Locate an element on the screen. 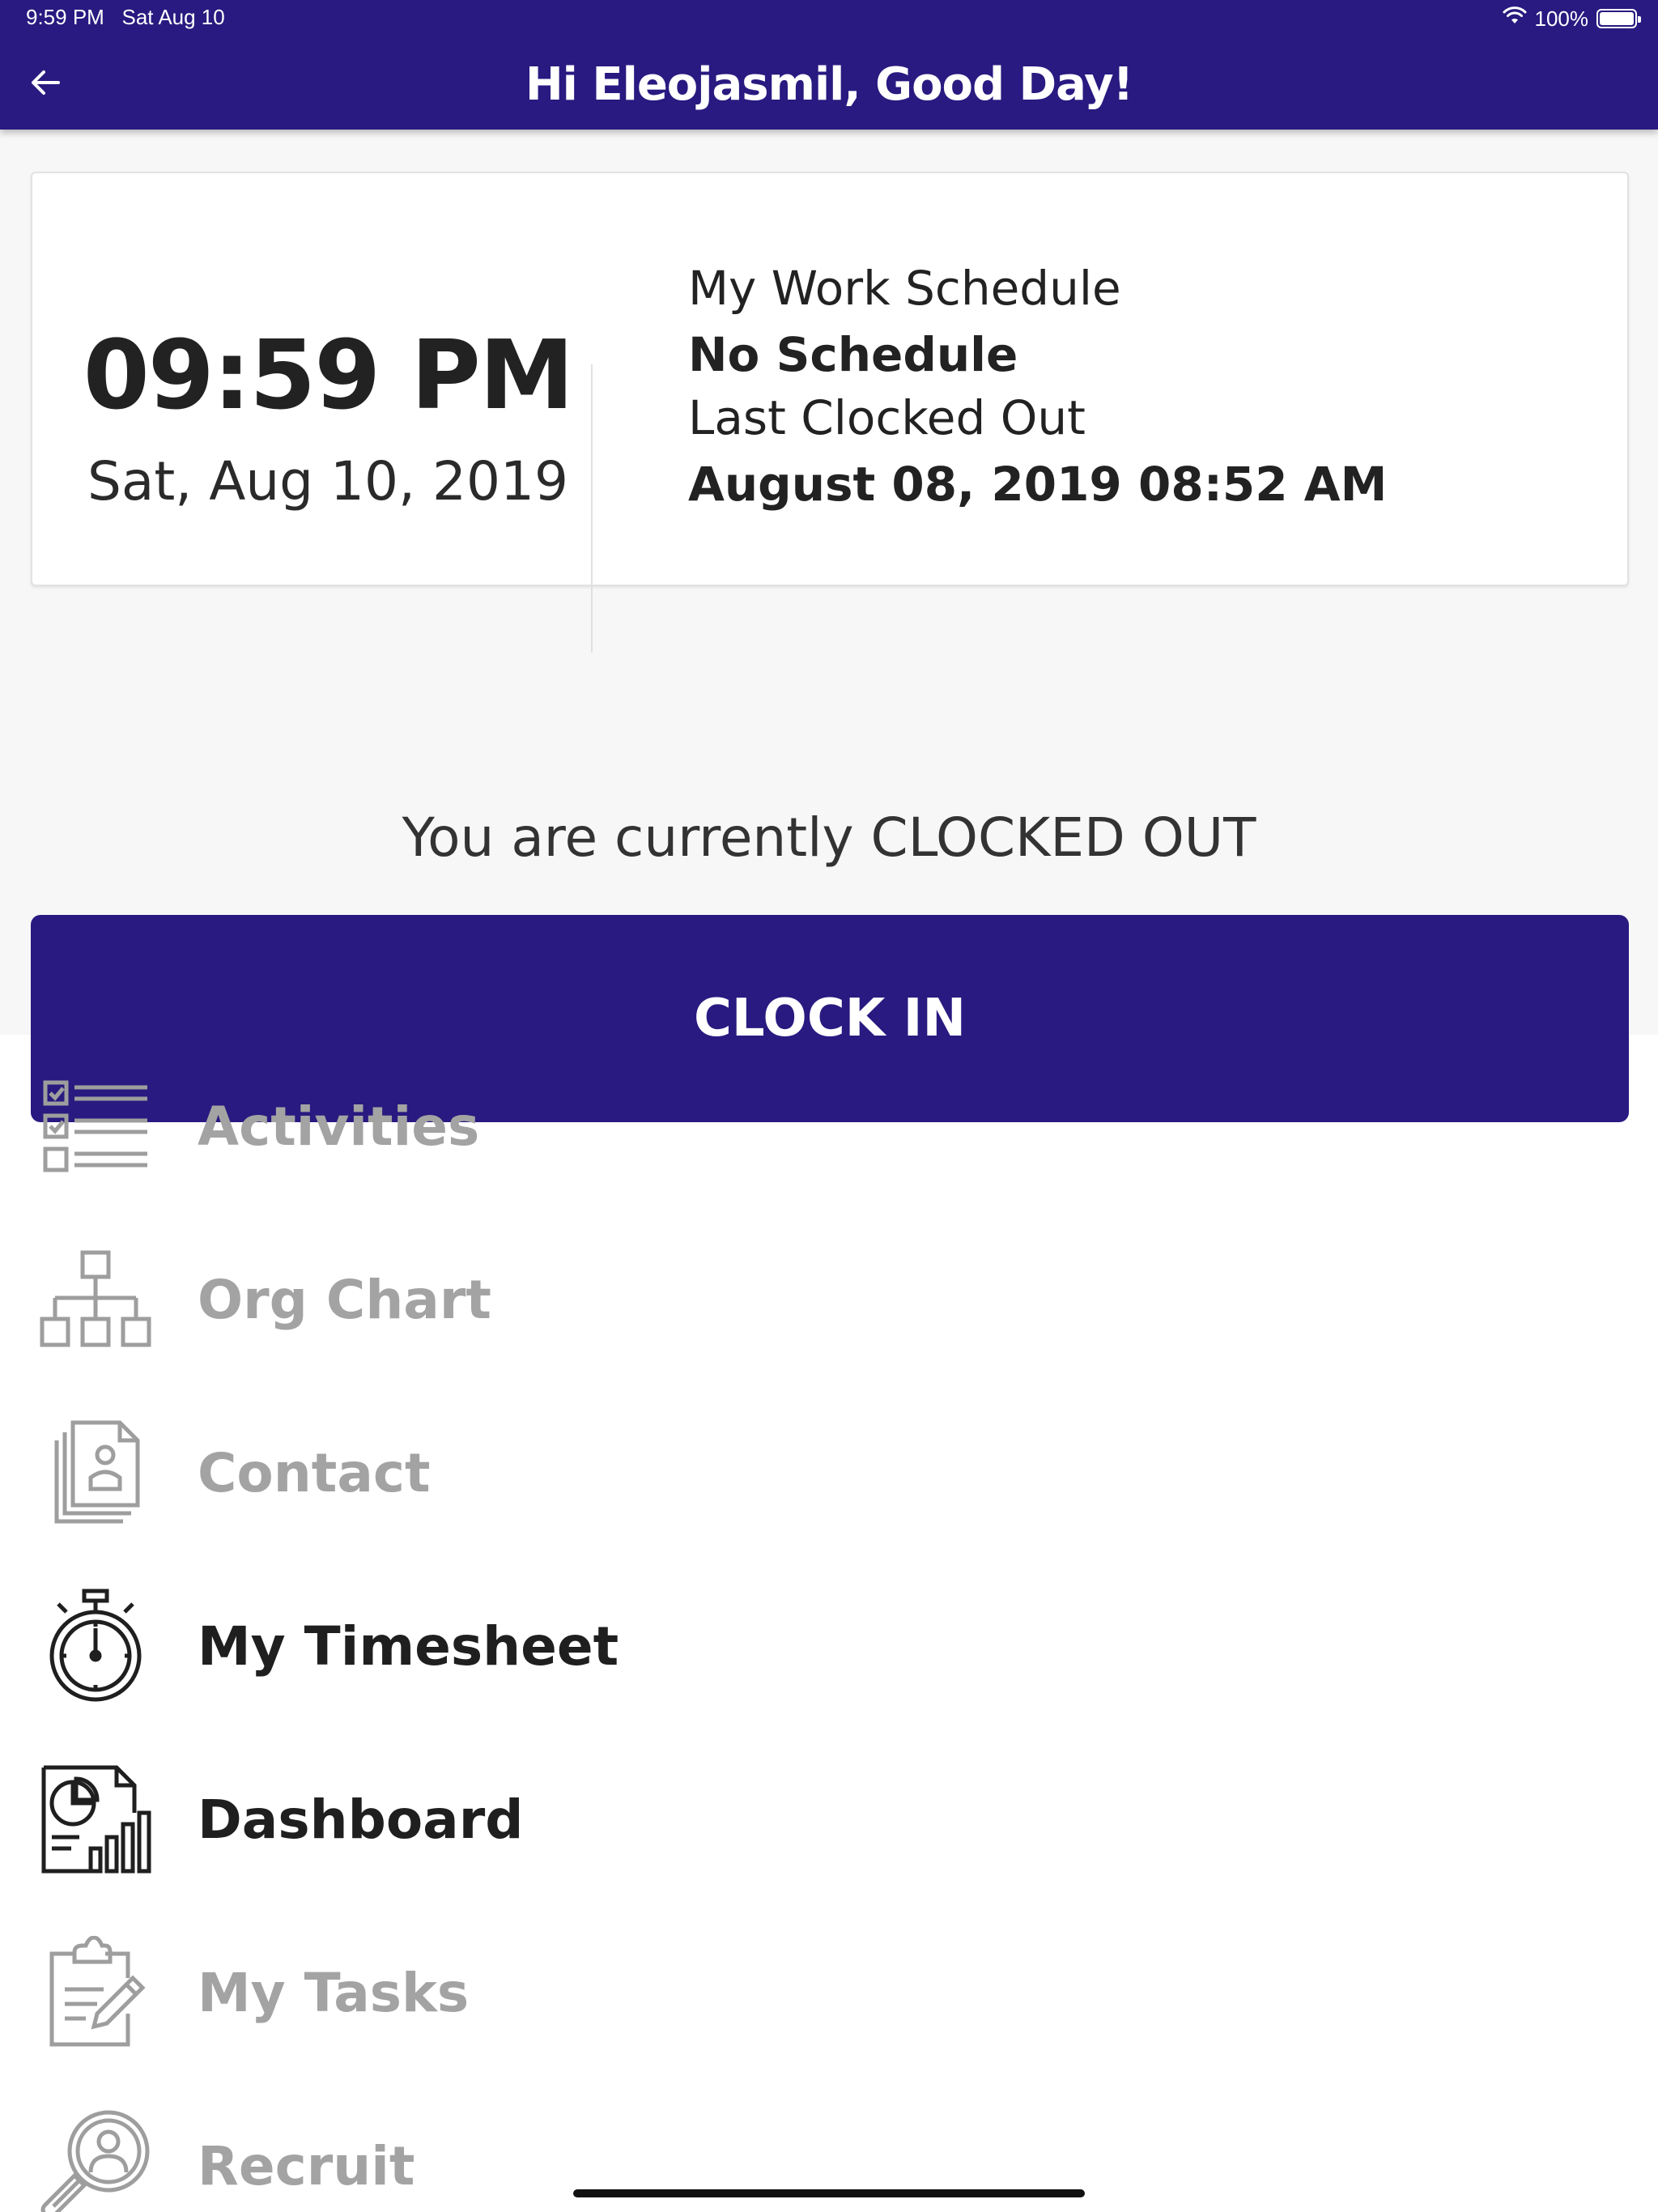  home-indicator is located at coordinates (829, 2193).